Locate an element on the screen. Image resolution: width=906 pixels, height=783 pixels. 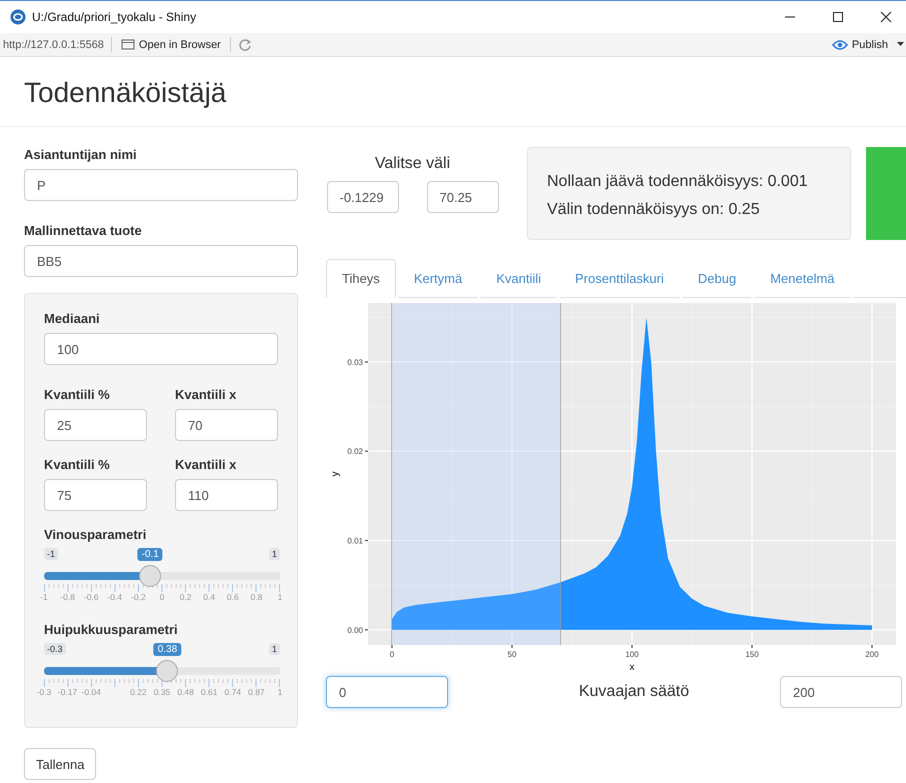
scale-label: -0.6 is located at coordinates (91, 597).